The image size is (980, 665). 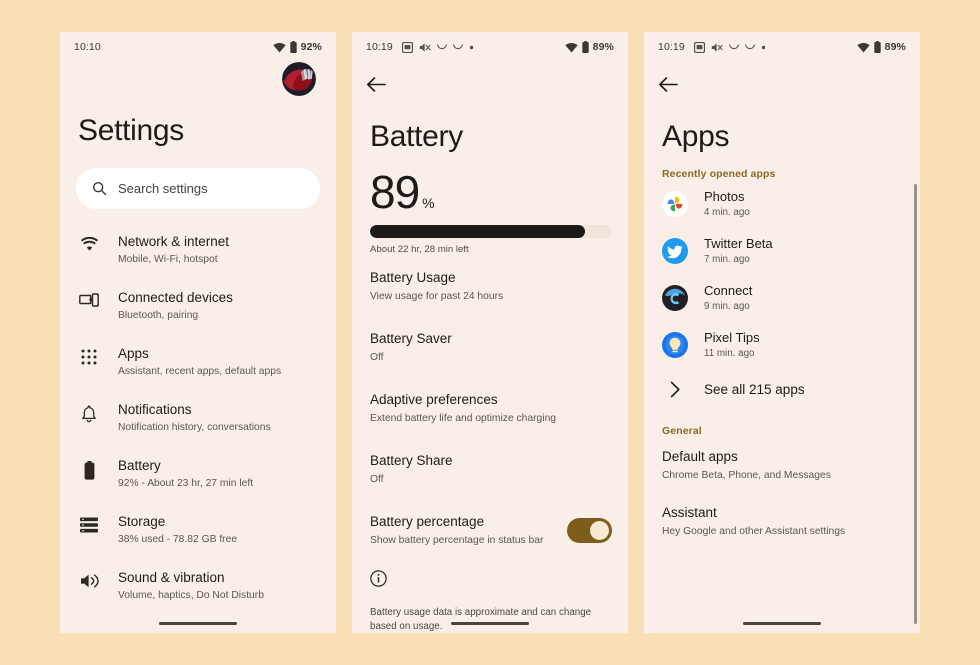 What do you see at coordinates (724, 196) in the screenshot?
I see `list-item-label: Photos` at bounding box center [724, 196].